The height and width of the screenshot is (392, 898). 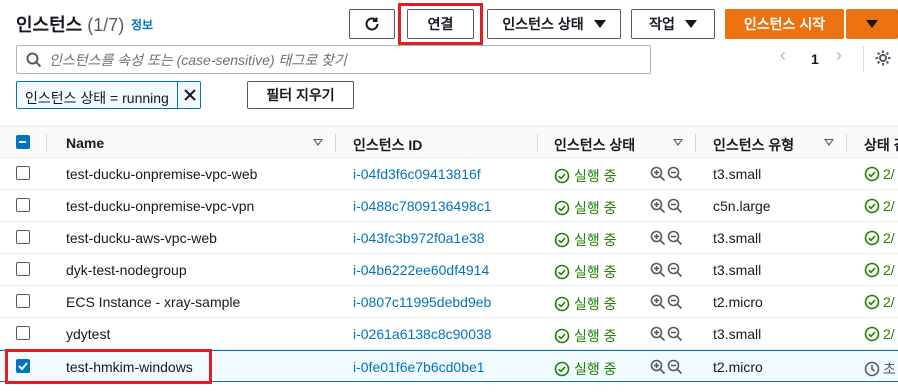 I want to click on instance-id-link: i-04fd3f6c09413816f, so click(x=417, y=174).